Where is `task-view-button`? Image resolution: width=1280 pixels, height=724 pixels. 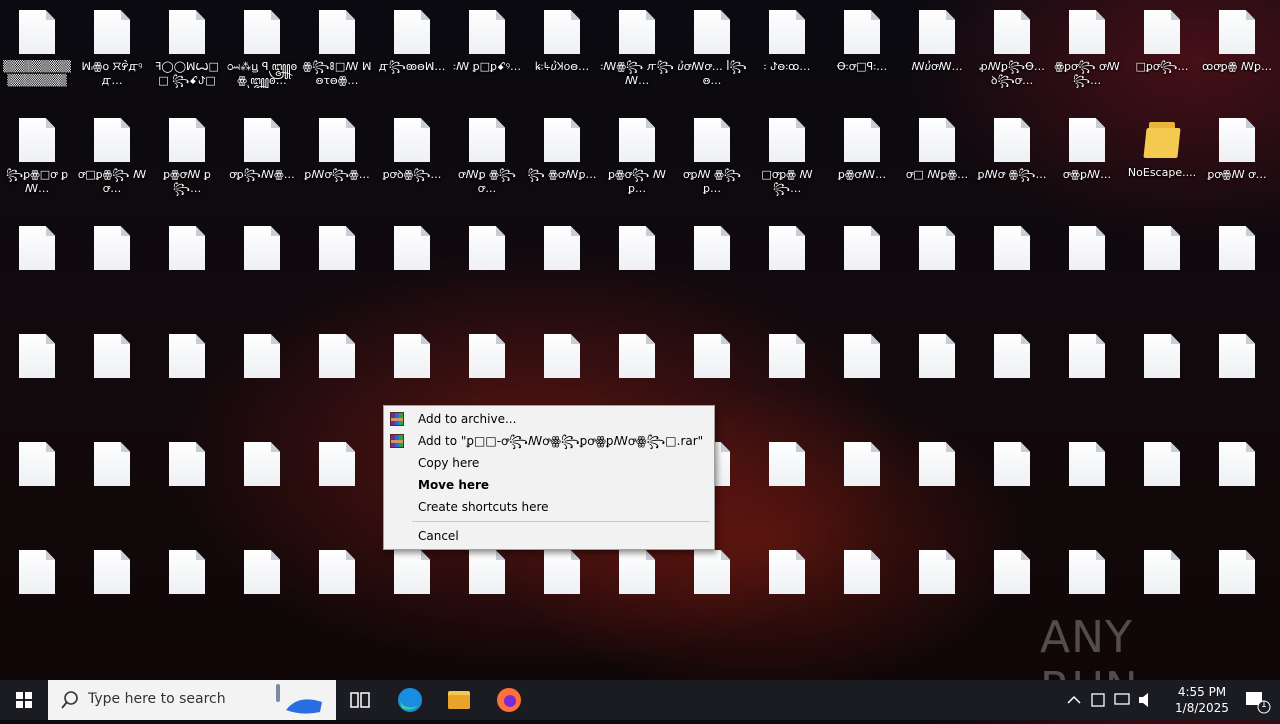 task-view-button is located at coordinates (360, 700).